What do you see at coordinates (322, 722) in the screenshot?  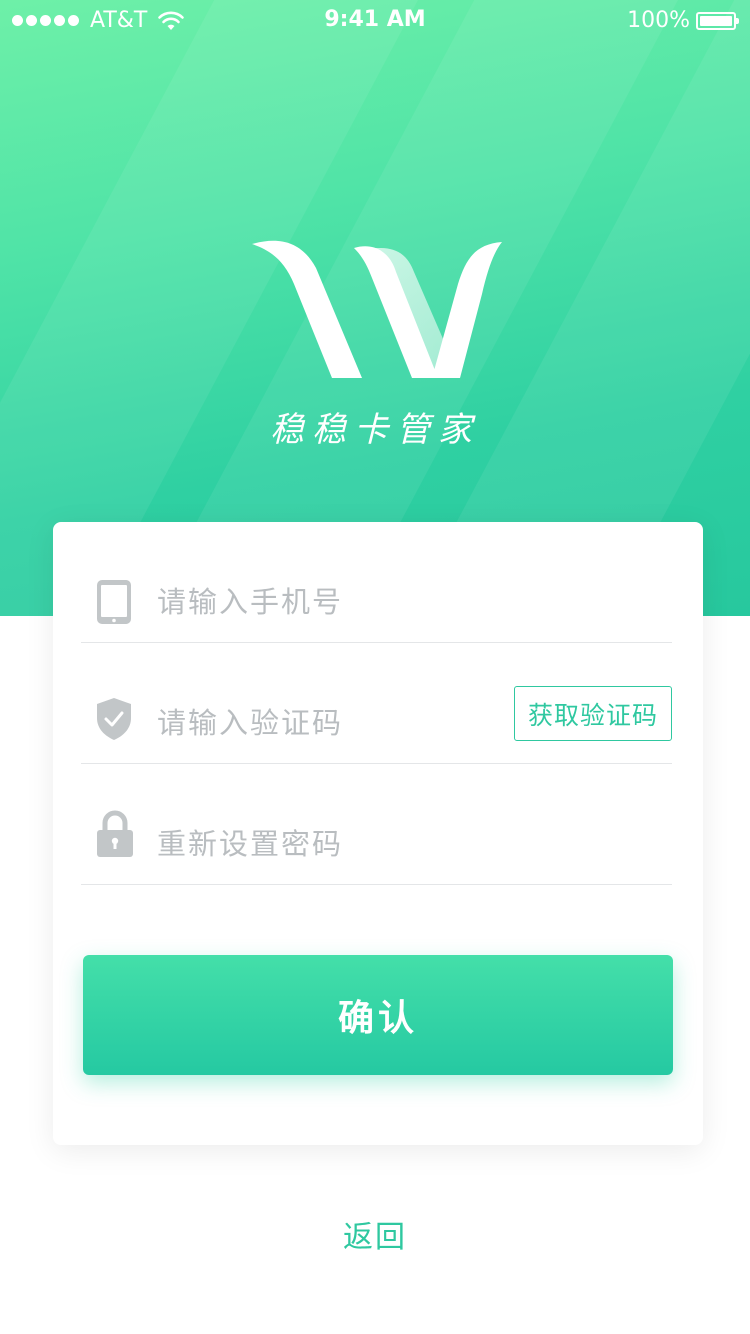 I see `verification-code-input` at bounding box center [322, 722].